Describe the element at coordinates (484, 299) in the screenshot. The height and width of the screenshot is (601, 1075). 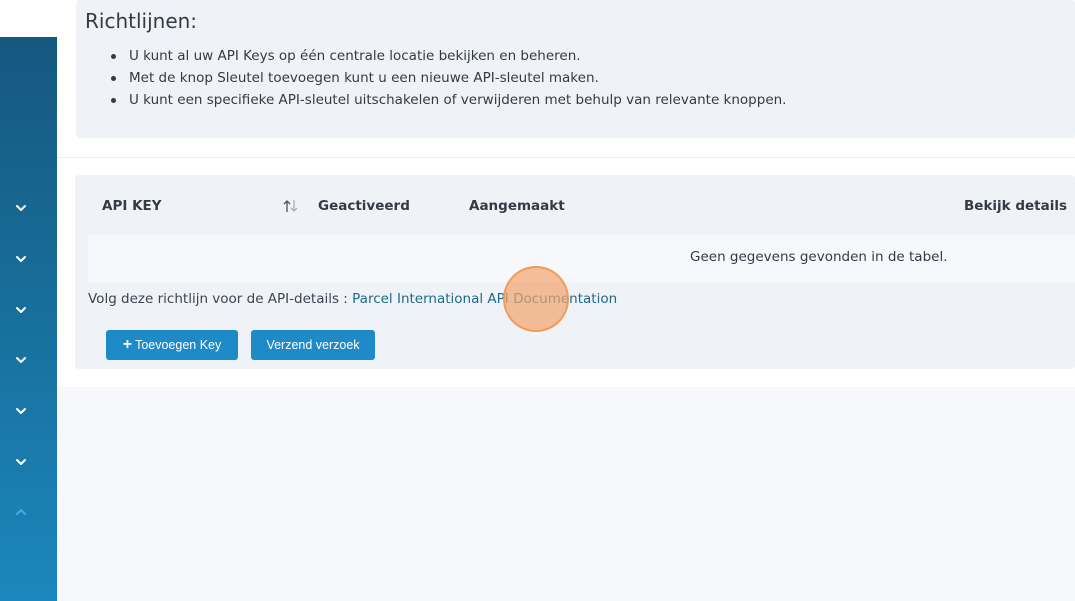
I see `api-documentation-link: Parcel International API Documentation` at that location.